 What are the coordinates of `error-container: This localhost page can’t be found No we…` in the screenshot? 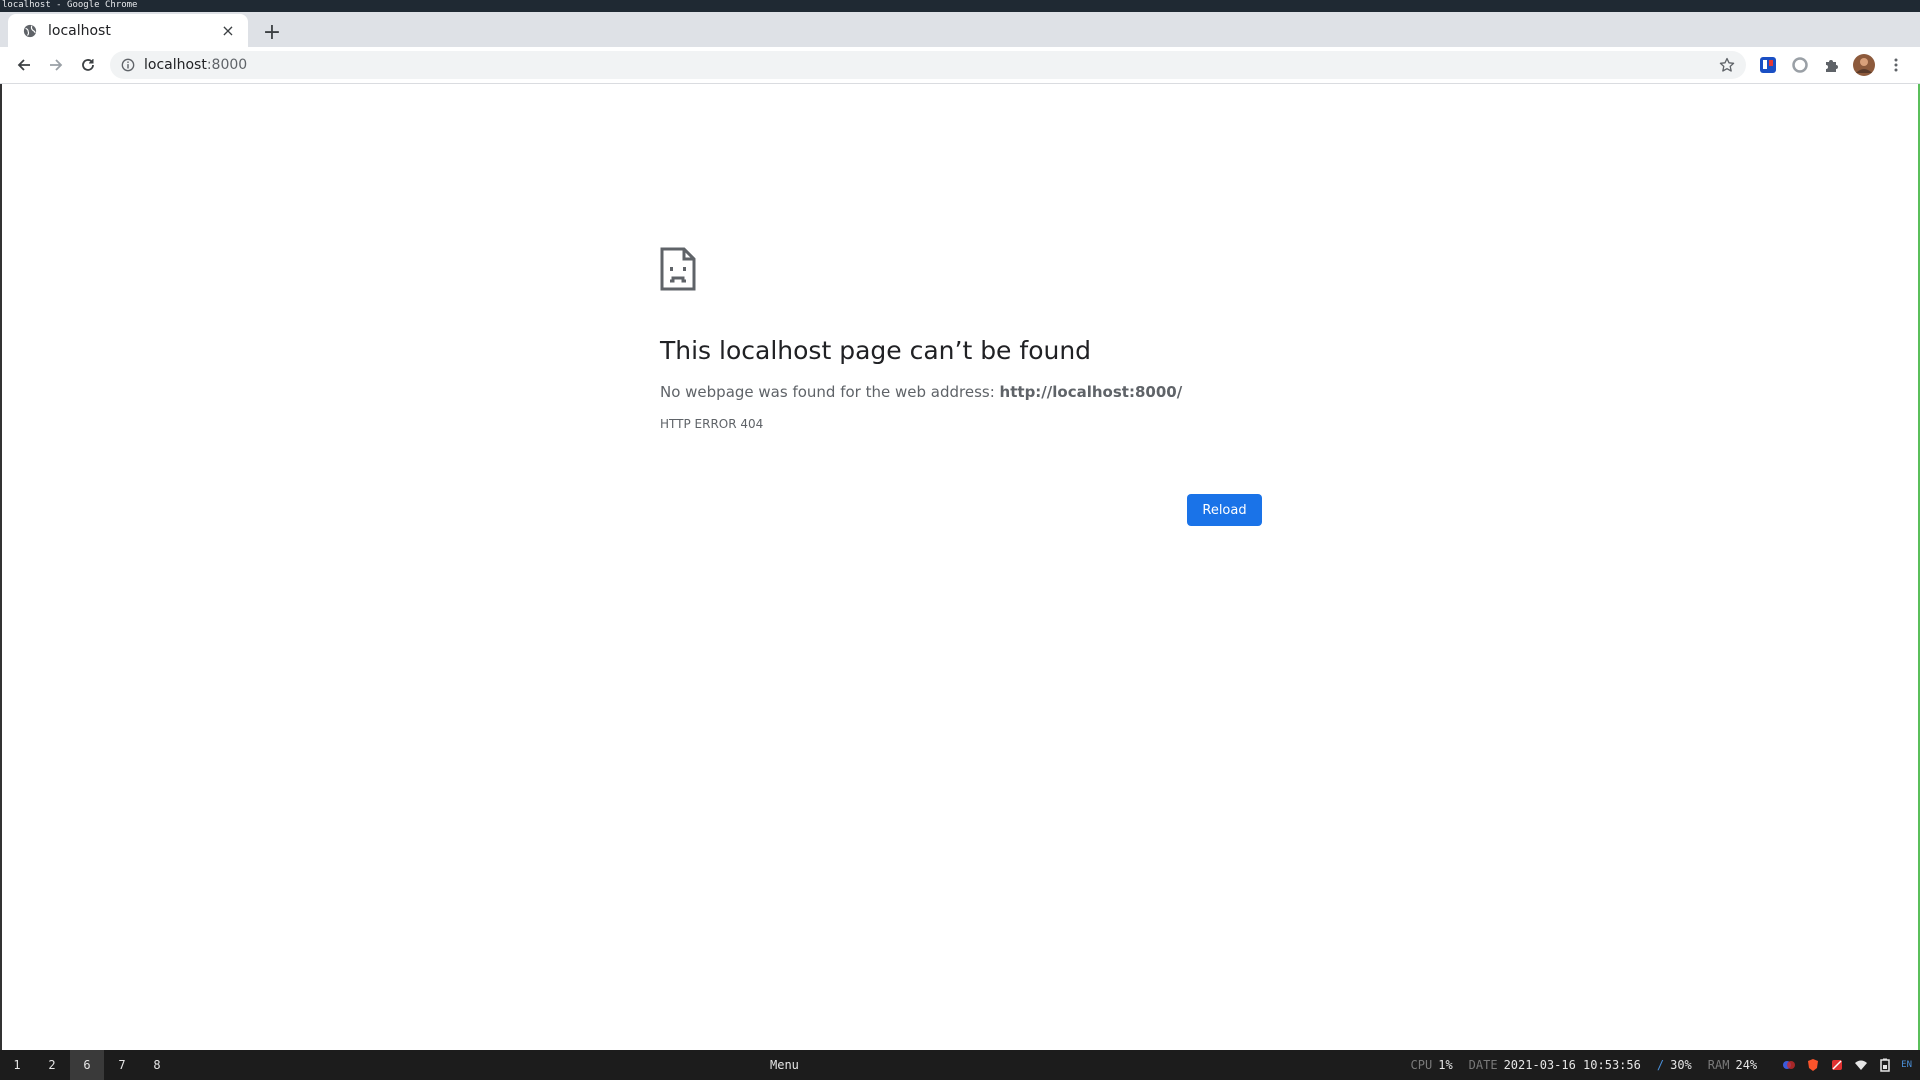 It's located at (961, 339).